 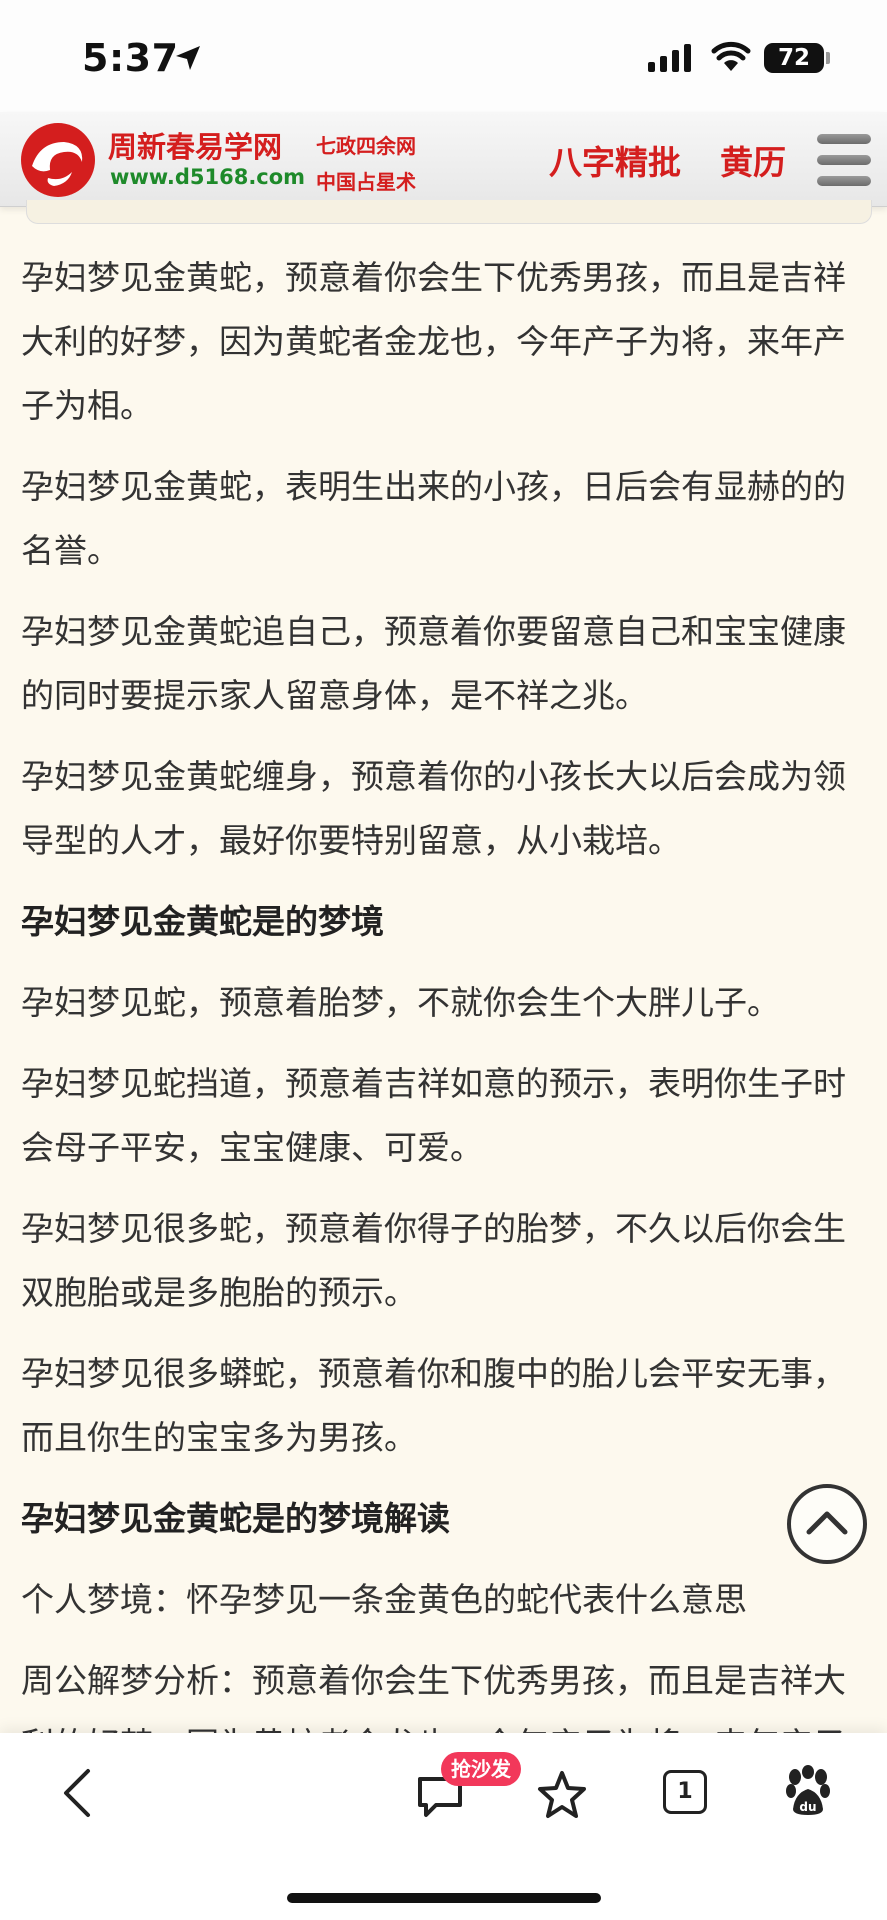 What do you see at coordinates (400, 1002) in the screenshot?
I see `paragraph: 孕妇梦见蛇，预意着胎梦，不就你会生个大胖儿子。` at bounding box center [400, 1002].